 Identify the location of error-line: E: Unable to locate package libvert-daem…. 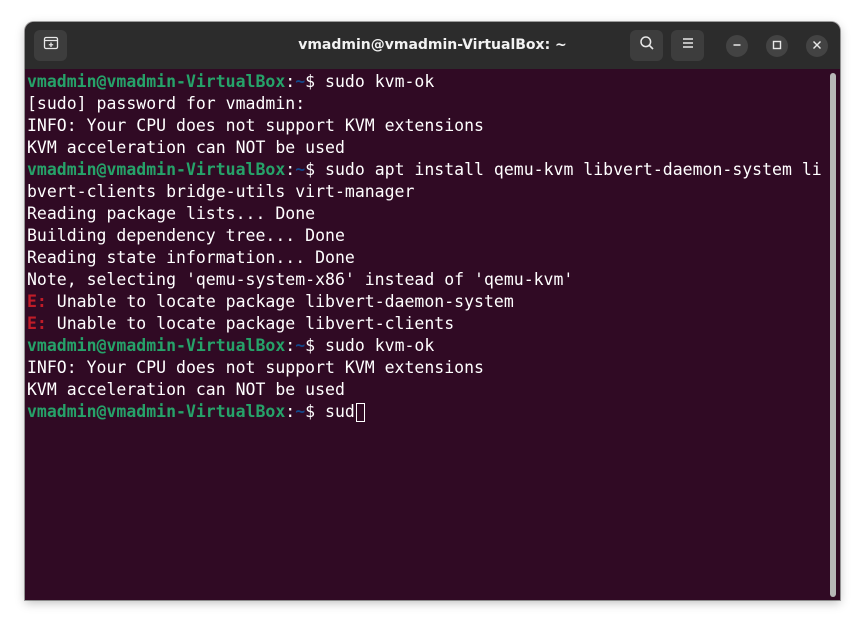
(270, 302).